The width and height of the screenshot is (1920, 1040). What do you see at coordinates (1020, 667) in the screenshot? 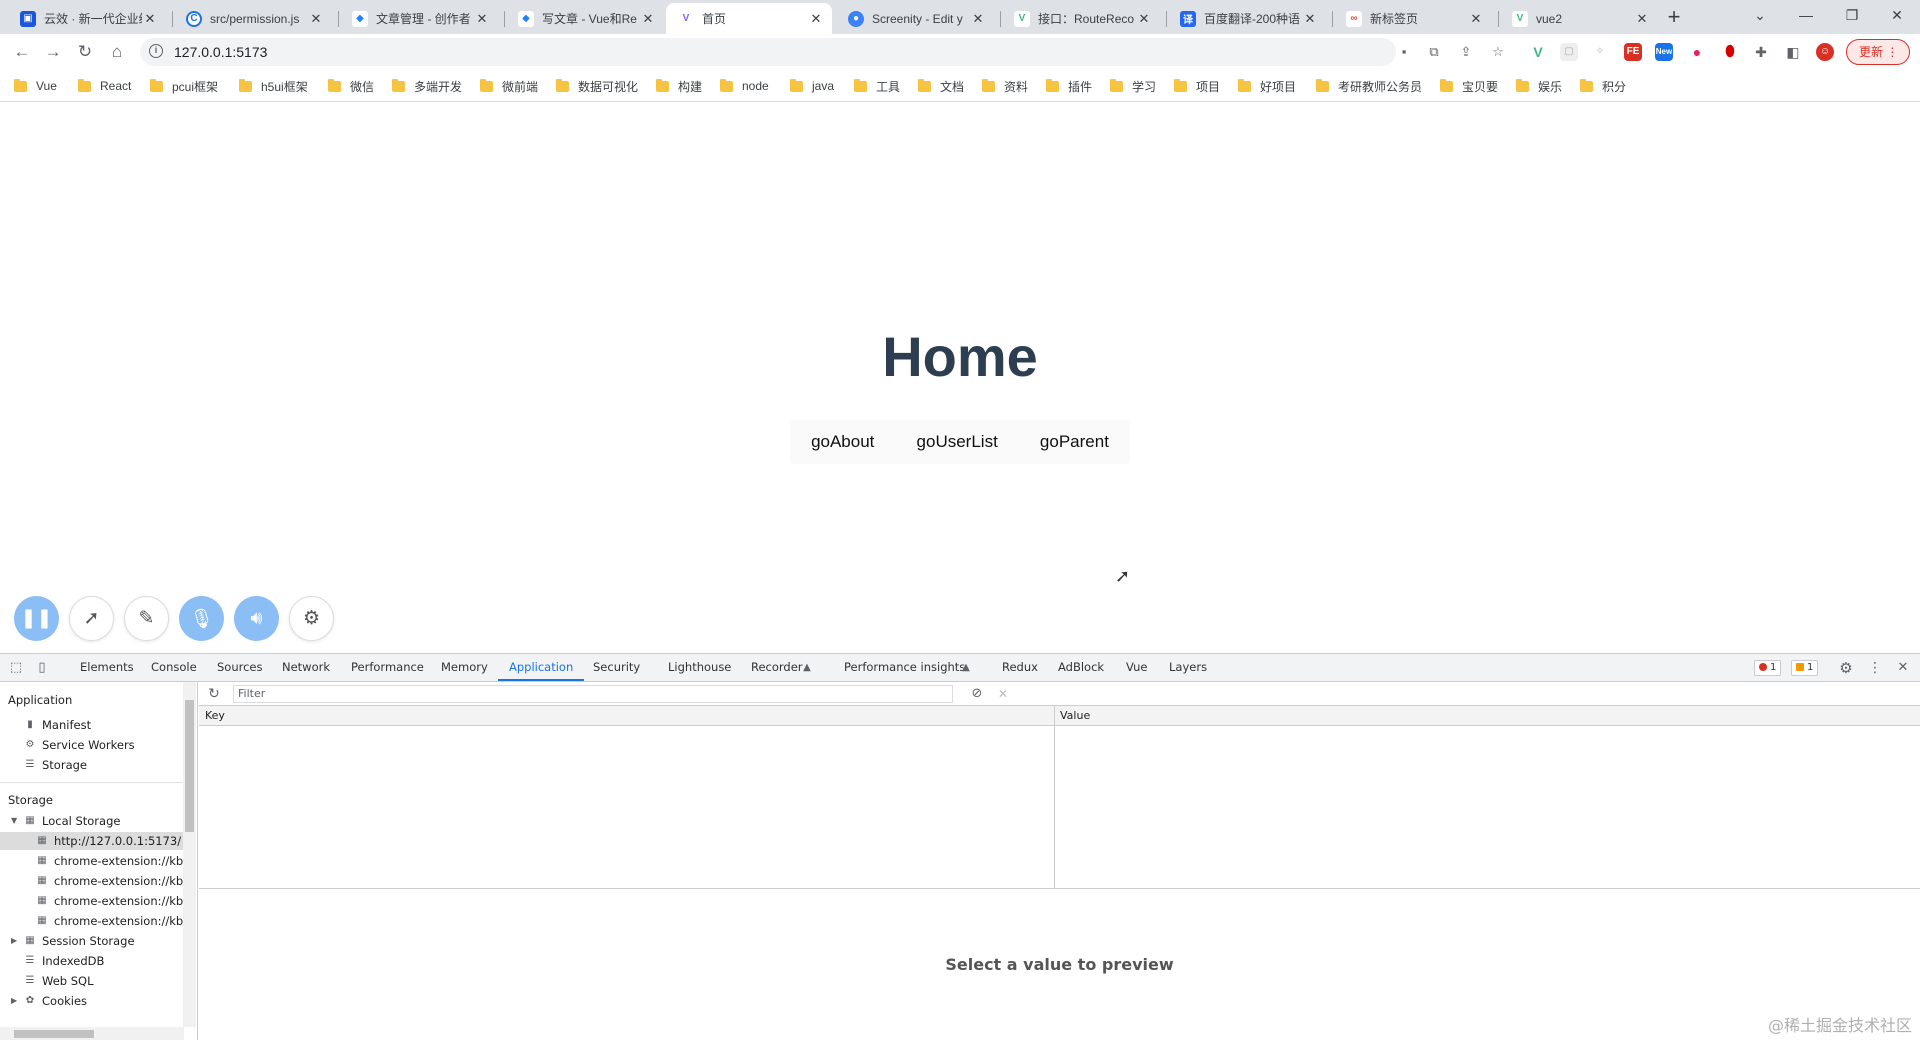
I see `tab-redux: Redux` at bounding box center [1020, 667].